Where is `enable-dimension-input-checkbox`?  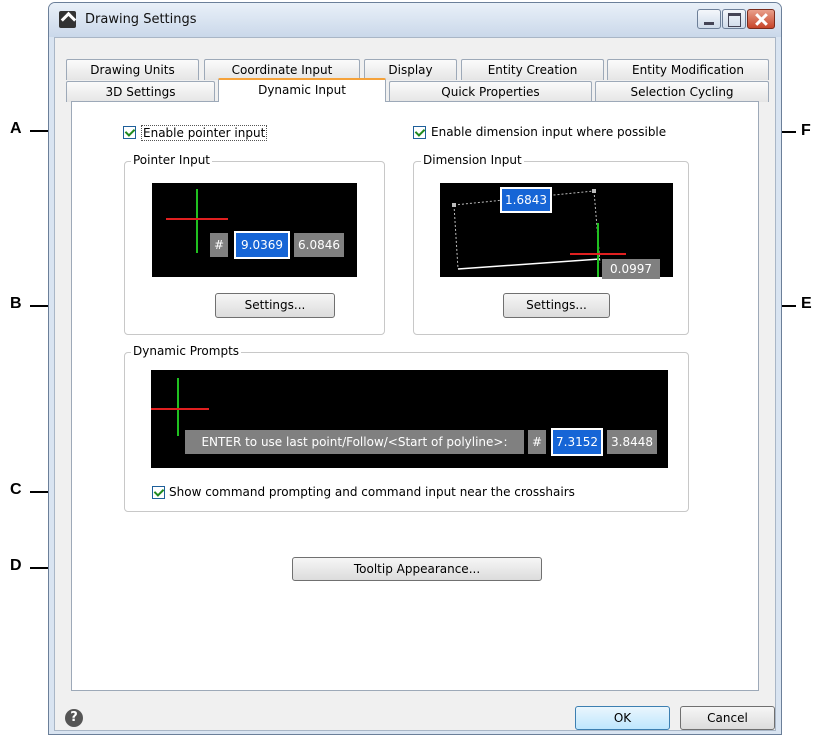
enable-dimension-input-checkbox is located at coordinates (419, 132).